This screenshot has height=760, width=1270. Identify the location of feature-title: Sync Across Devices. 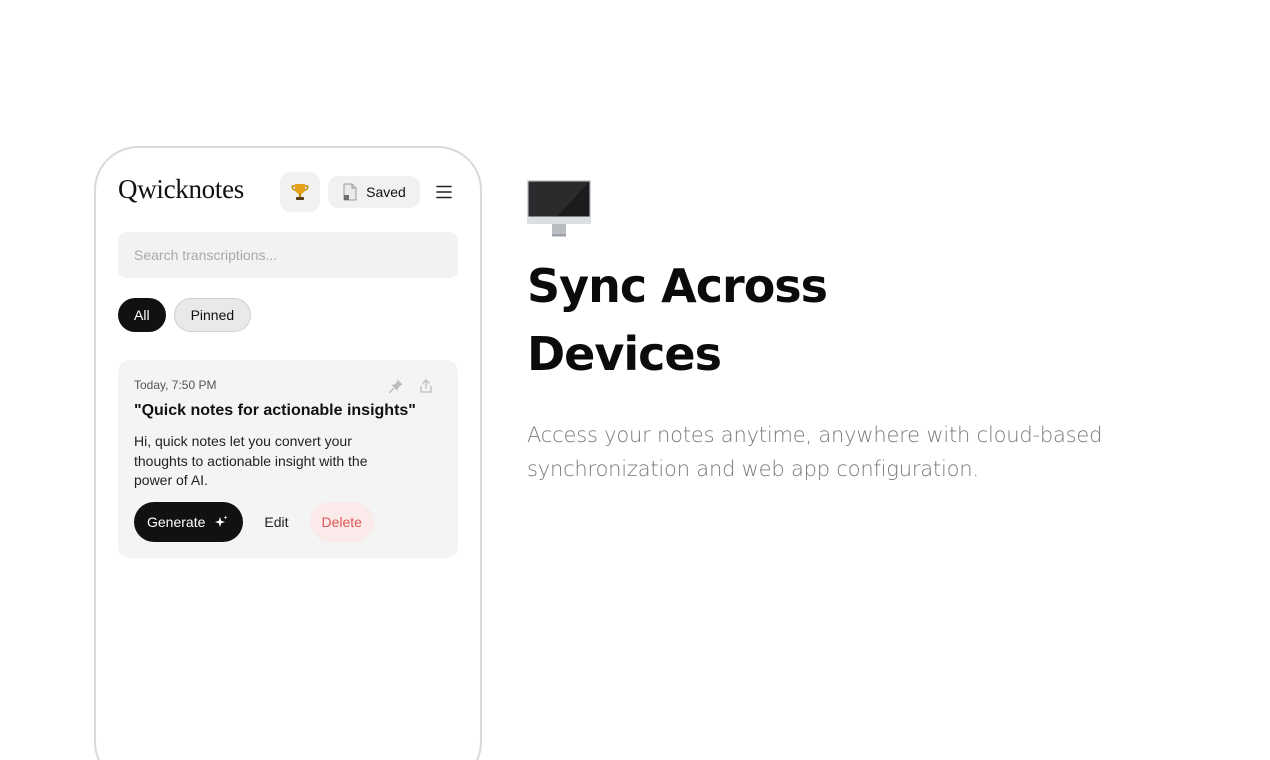
(677, 320).